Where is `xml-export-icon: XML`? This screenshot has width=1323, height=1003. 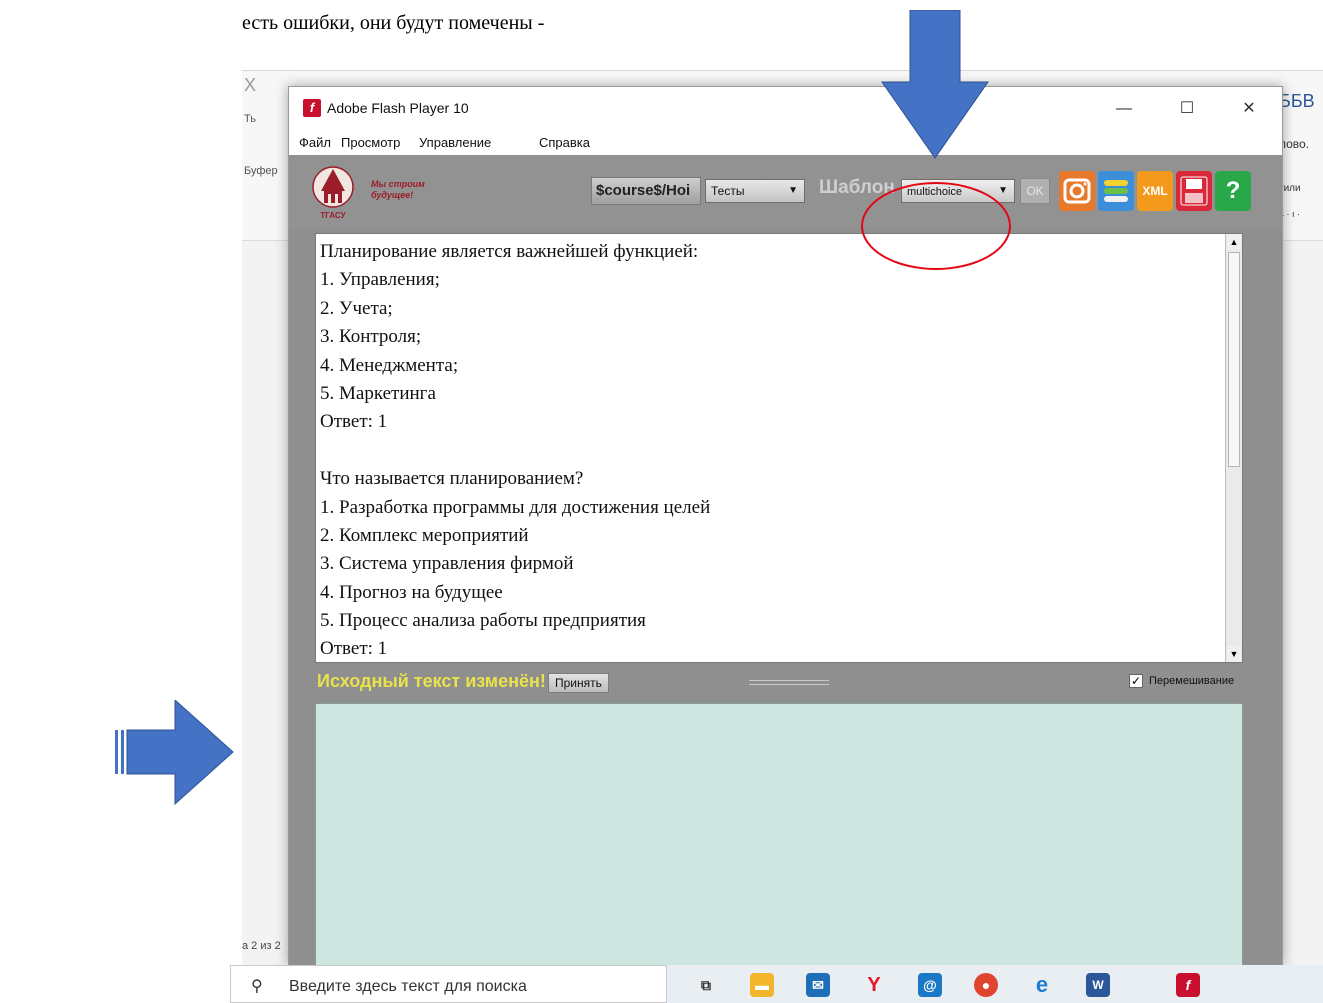 xml-export-icon: XML is located at coordinates (1155, 191).